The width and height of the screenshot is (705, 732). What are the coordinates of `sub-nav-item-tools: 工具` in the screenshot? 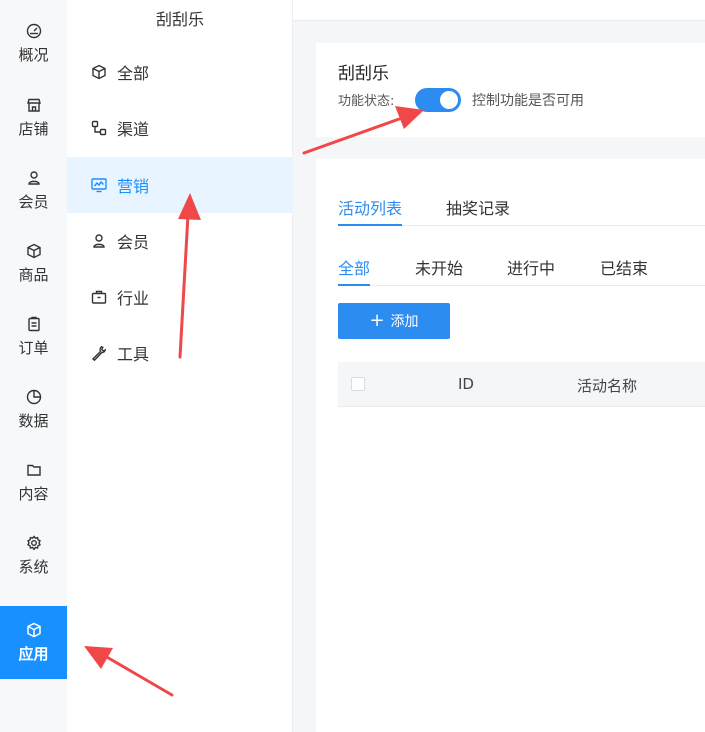 It's located at (180, 353).